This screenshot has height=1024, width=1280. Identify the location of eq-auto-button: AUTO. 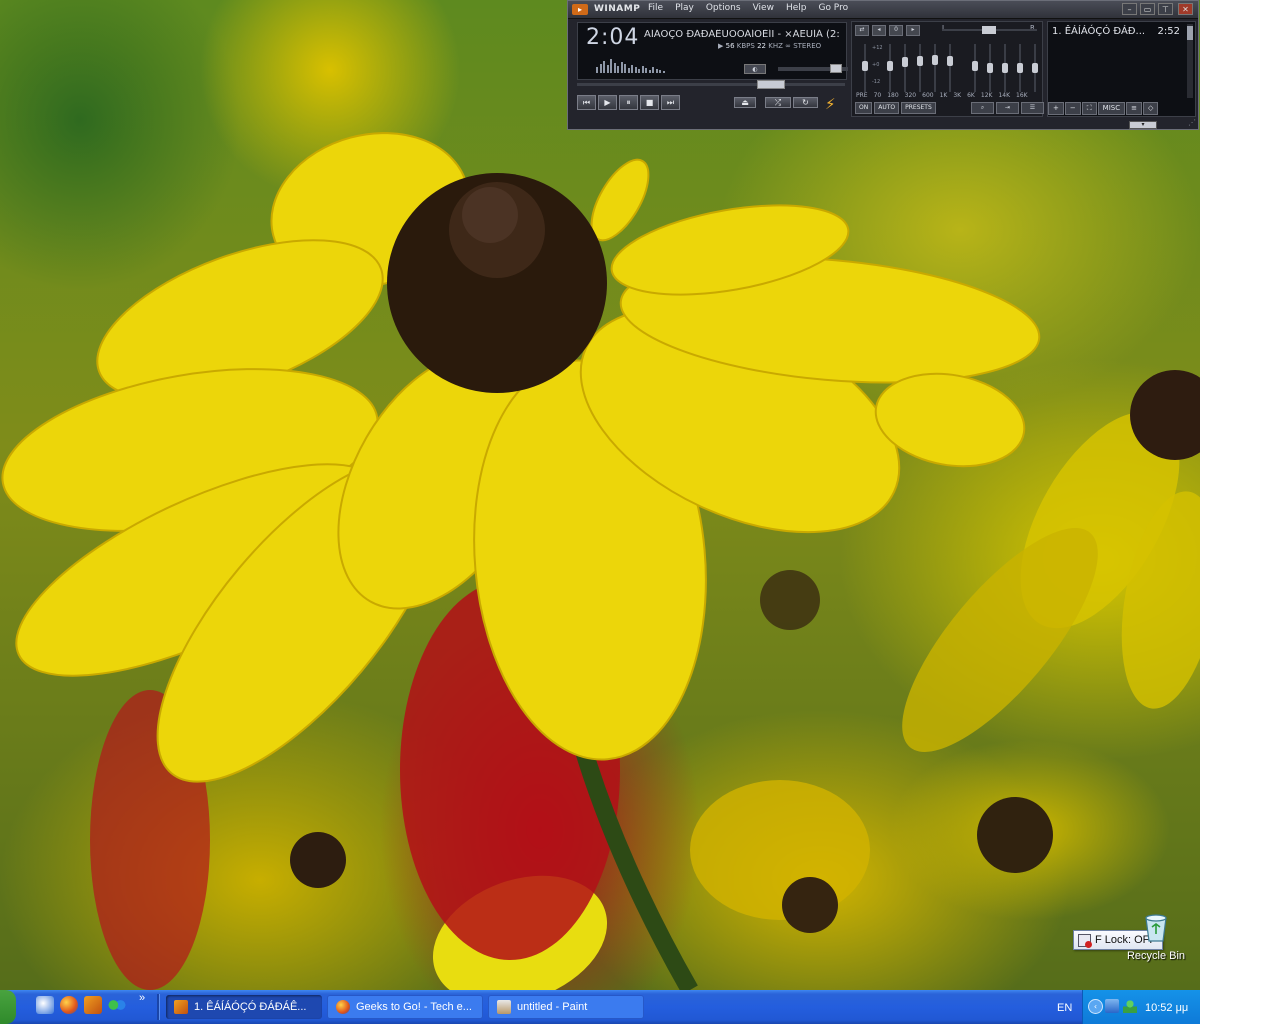
(887, 108).